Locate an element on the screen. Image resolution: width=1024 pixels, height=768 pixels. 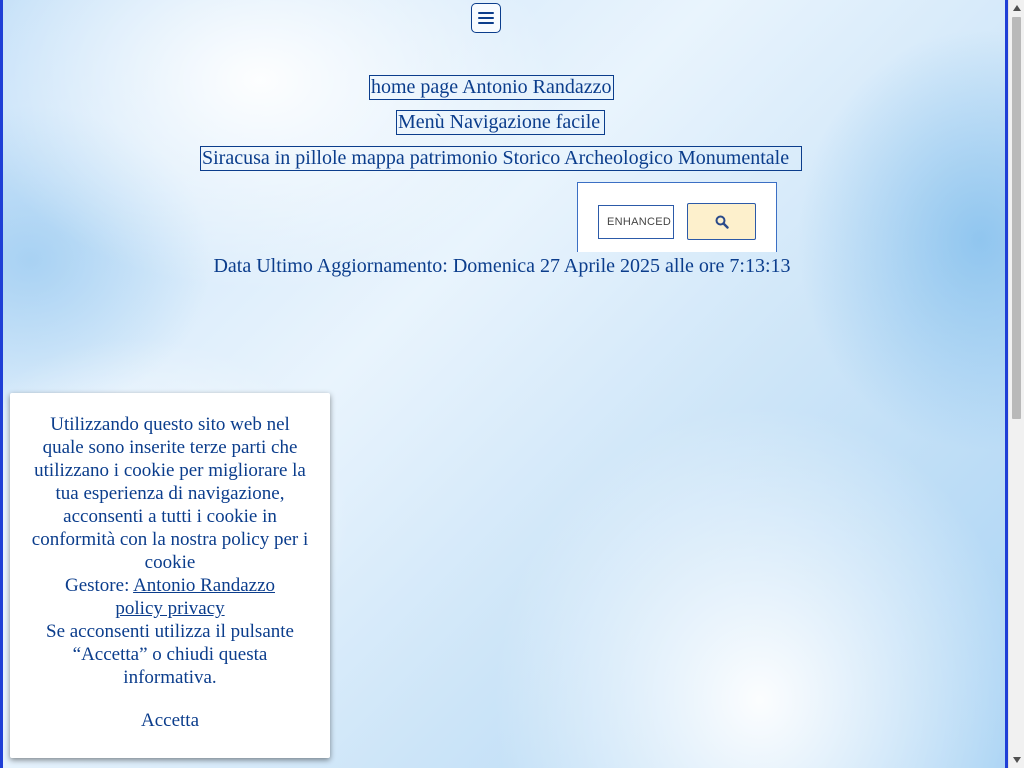
search-icon is located at coordinates (722, 222).